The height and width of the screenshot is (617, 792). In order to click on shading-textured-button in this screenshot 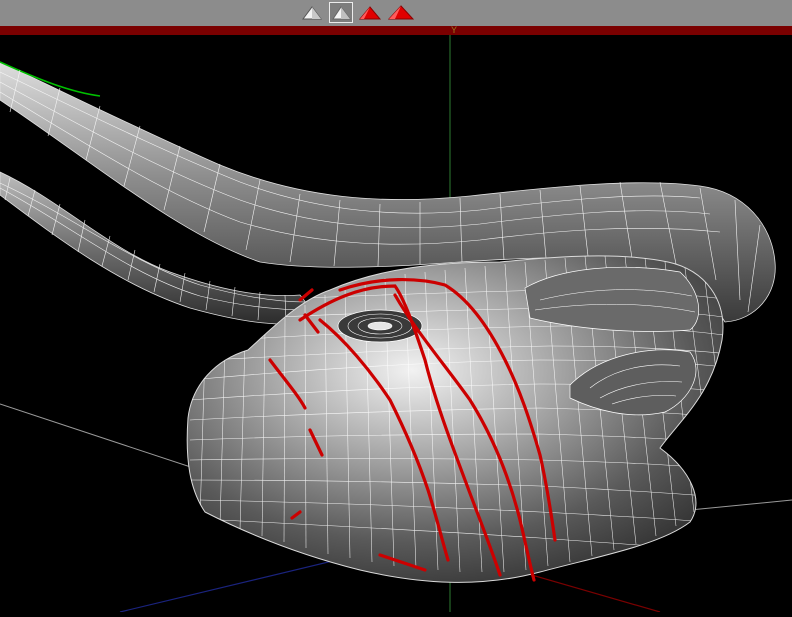, I will do `click(401, 12)`.